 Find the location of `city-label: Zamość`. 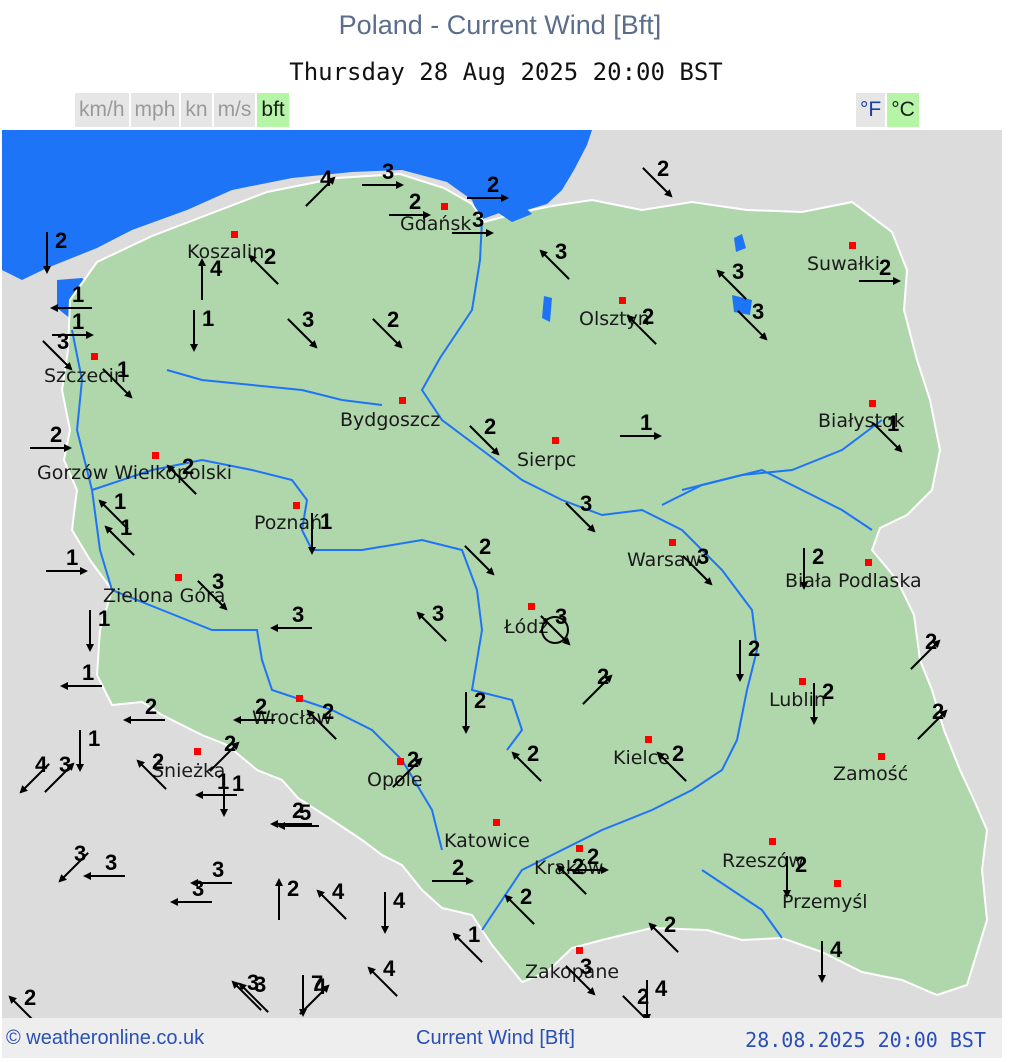

city-label: Zamość is located at coordinates (870, 774).